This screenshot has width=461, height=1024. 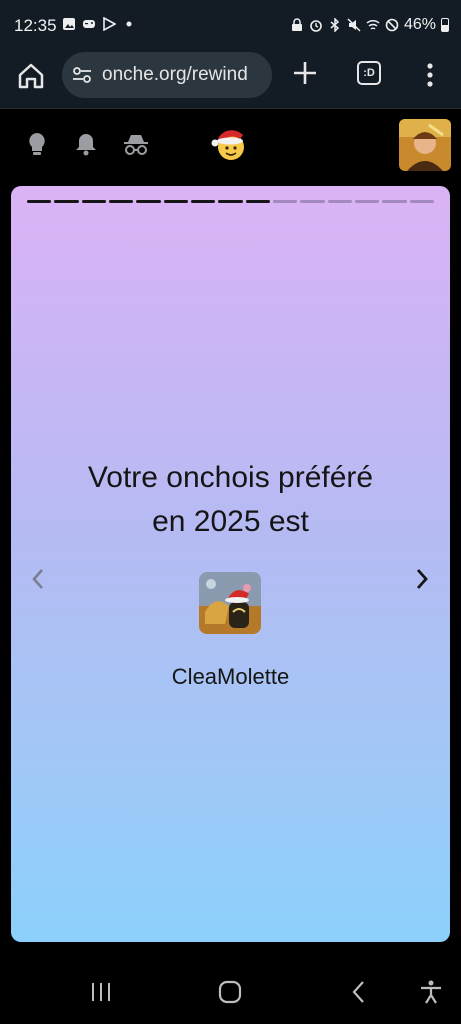 What do you see at coordinates (86, 144) in the screenshot?
I see `bell-icon` at bounding box center [86, 144].